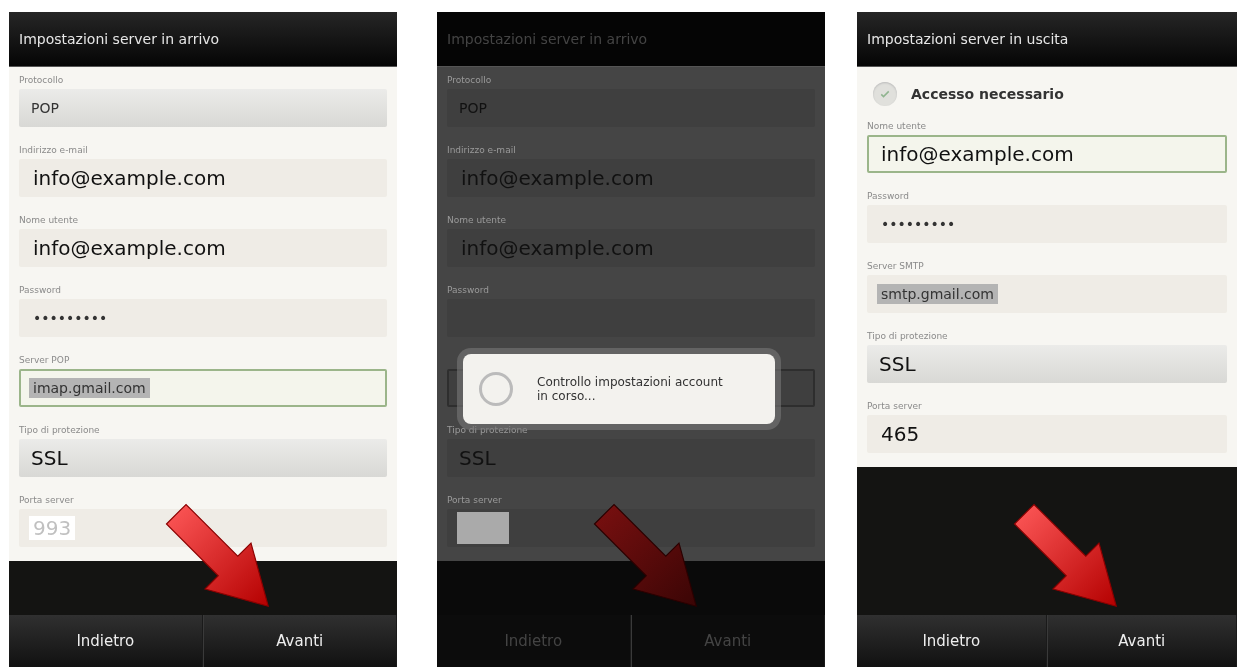  Describe the element at coordinates (1047, 434) in the screenshot. I see `input-field: 465` at that location.